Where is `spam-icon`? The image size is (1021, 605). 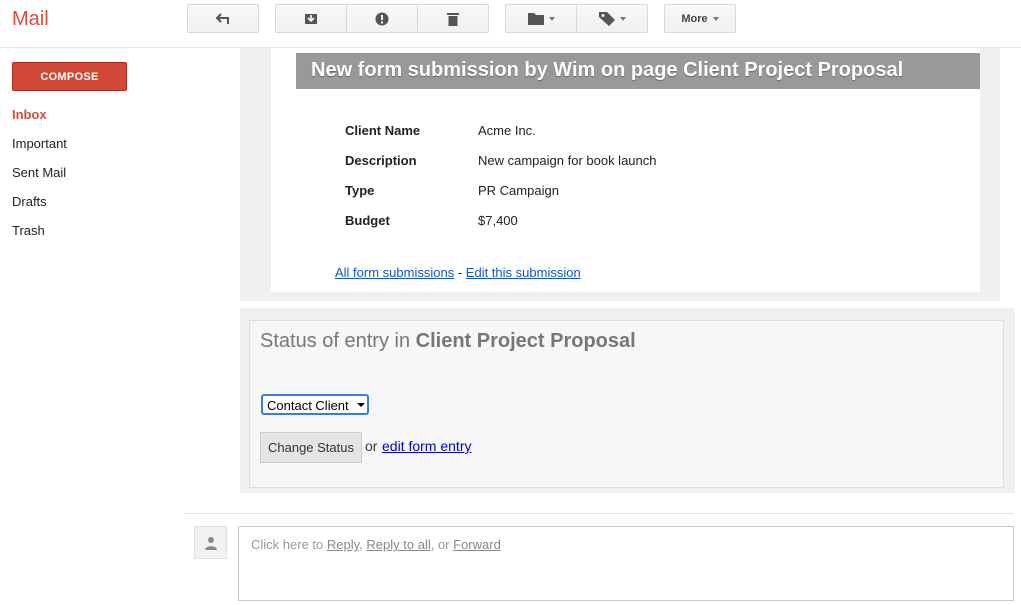
spam-icon is located at coordinates (382, 18).